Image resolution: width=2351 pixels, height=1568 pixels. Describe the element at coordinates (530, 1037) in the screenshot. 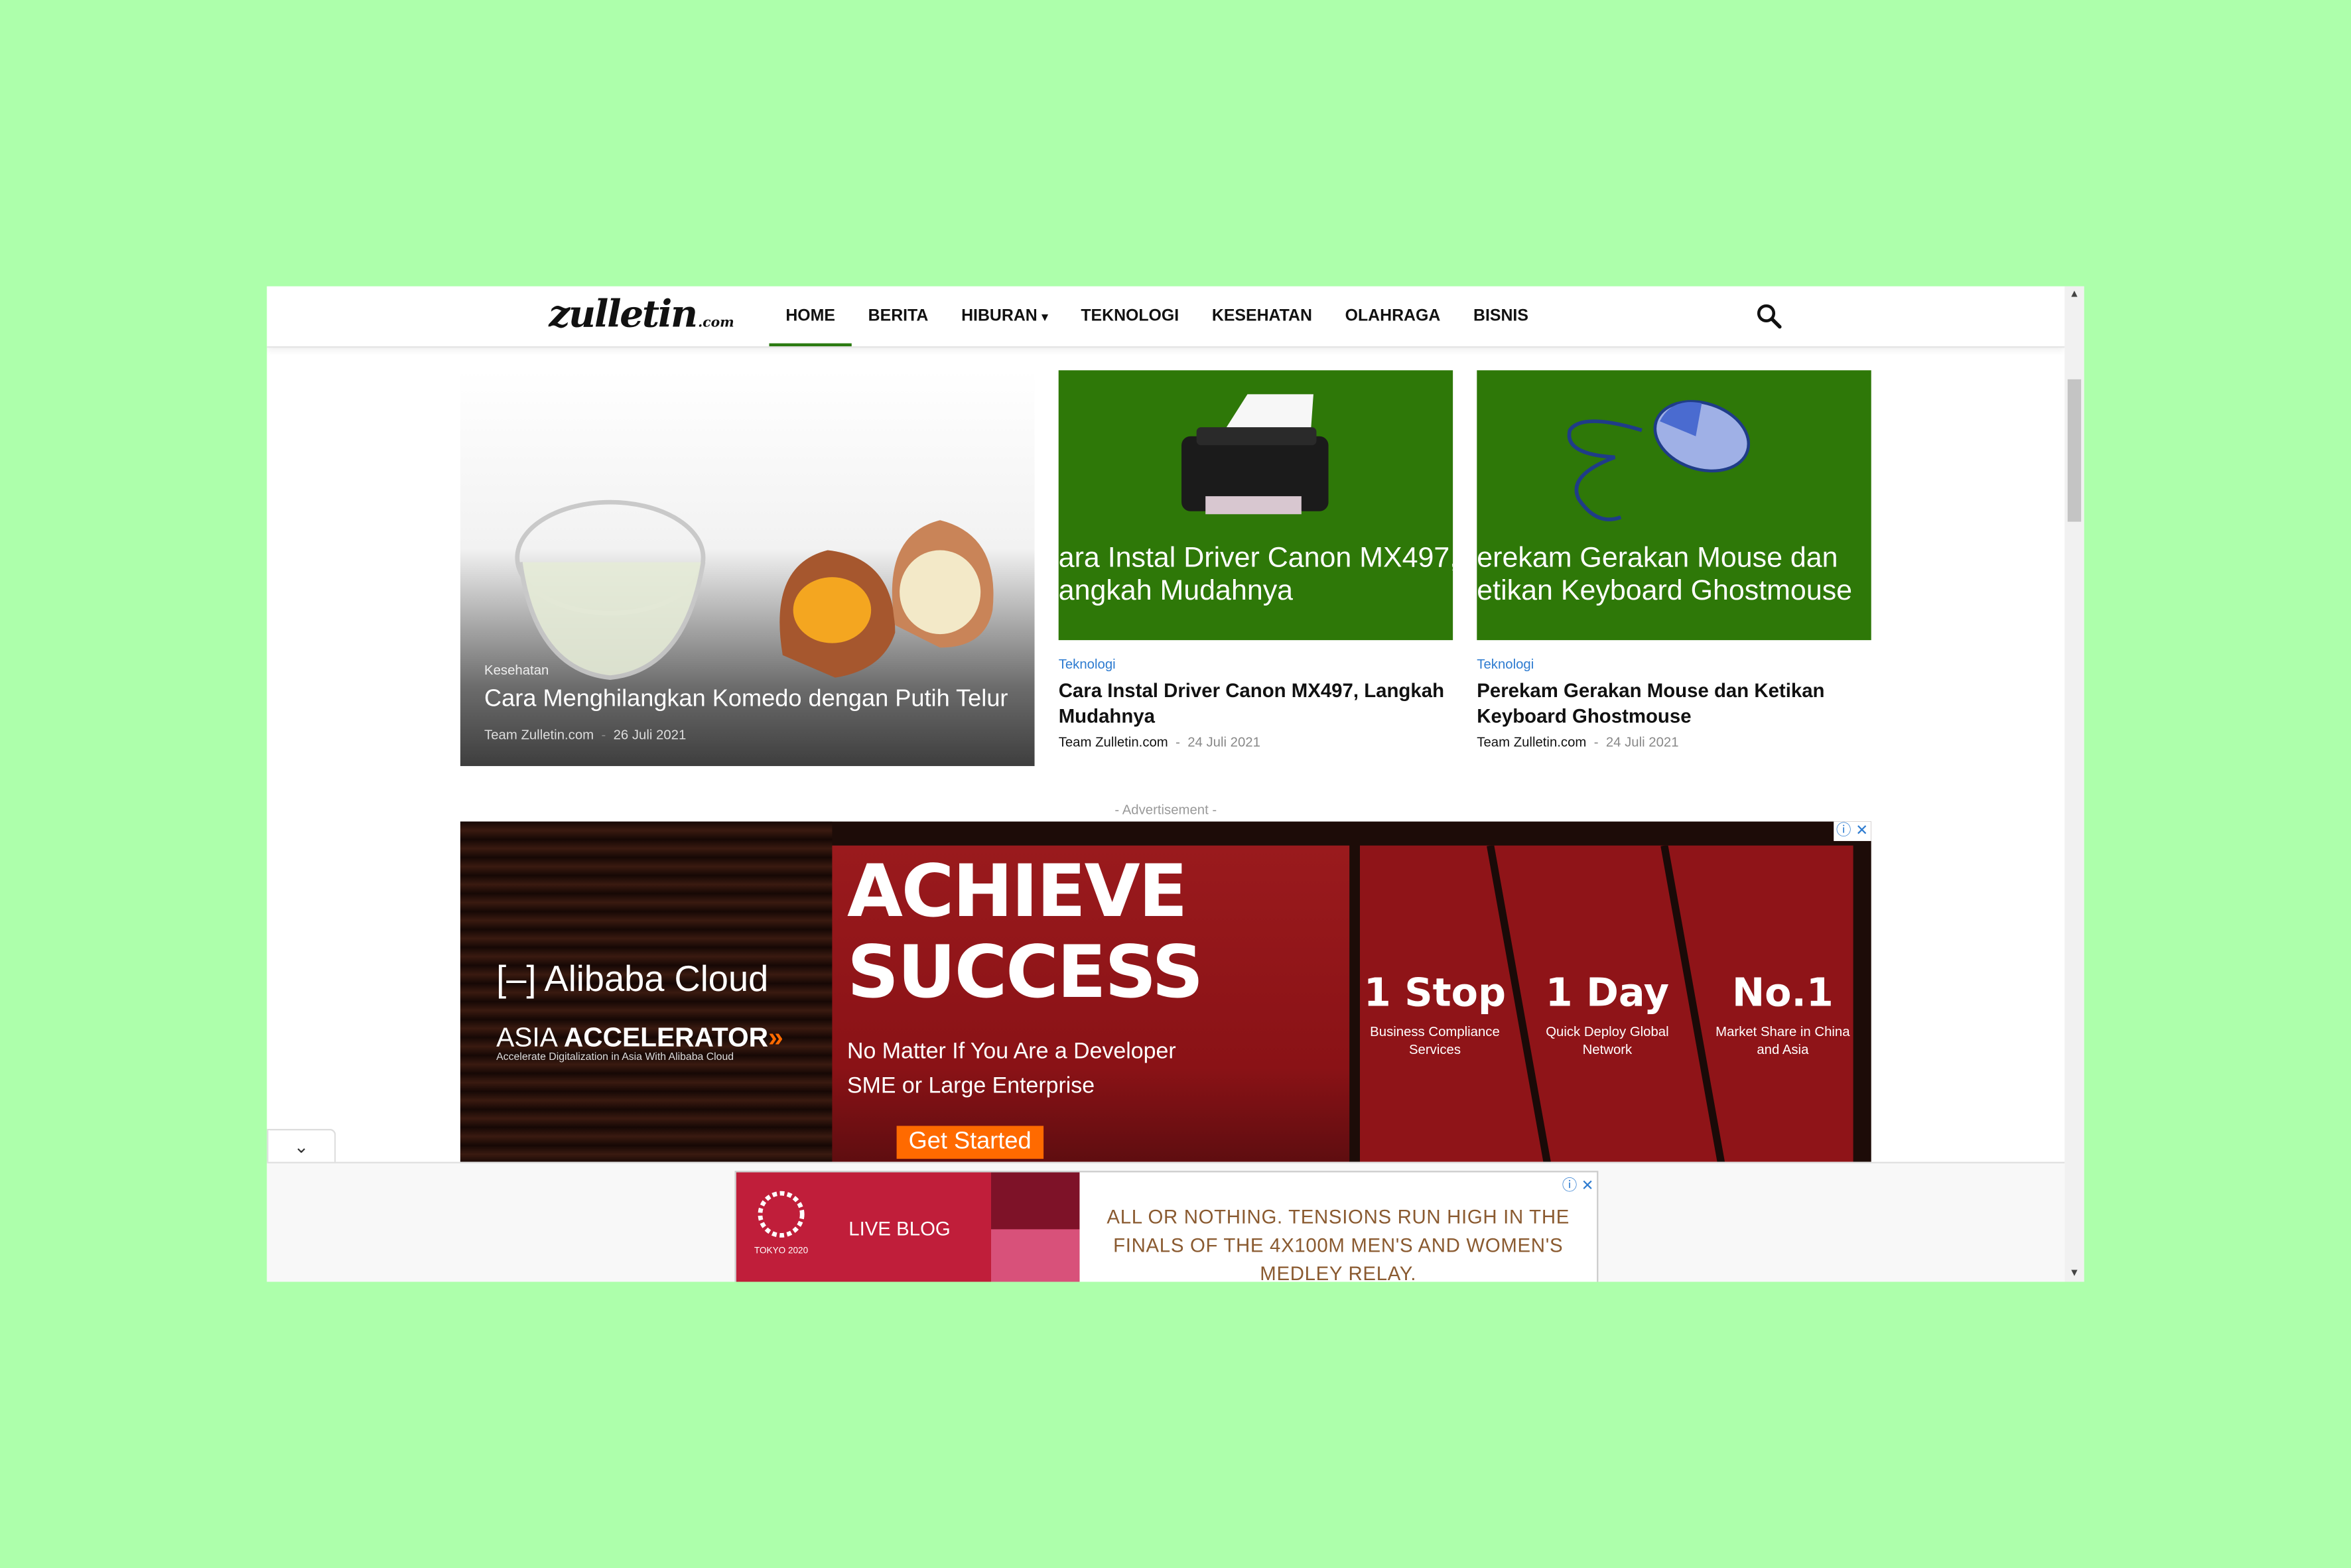

I see `ad-program-prefix: ASIA` at that location.